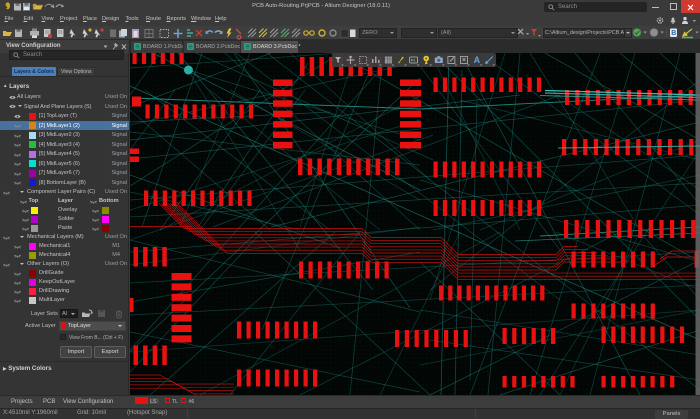 The height and width of the screenshot is (419, 700). Describe the element at coordinates (477, 60) in the screenshot. I see `svg-text: A` at that location.